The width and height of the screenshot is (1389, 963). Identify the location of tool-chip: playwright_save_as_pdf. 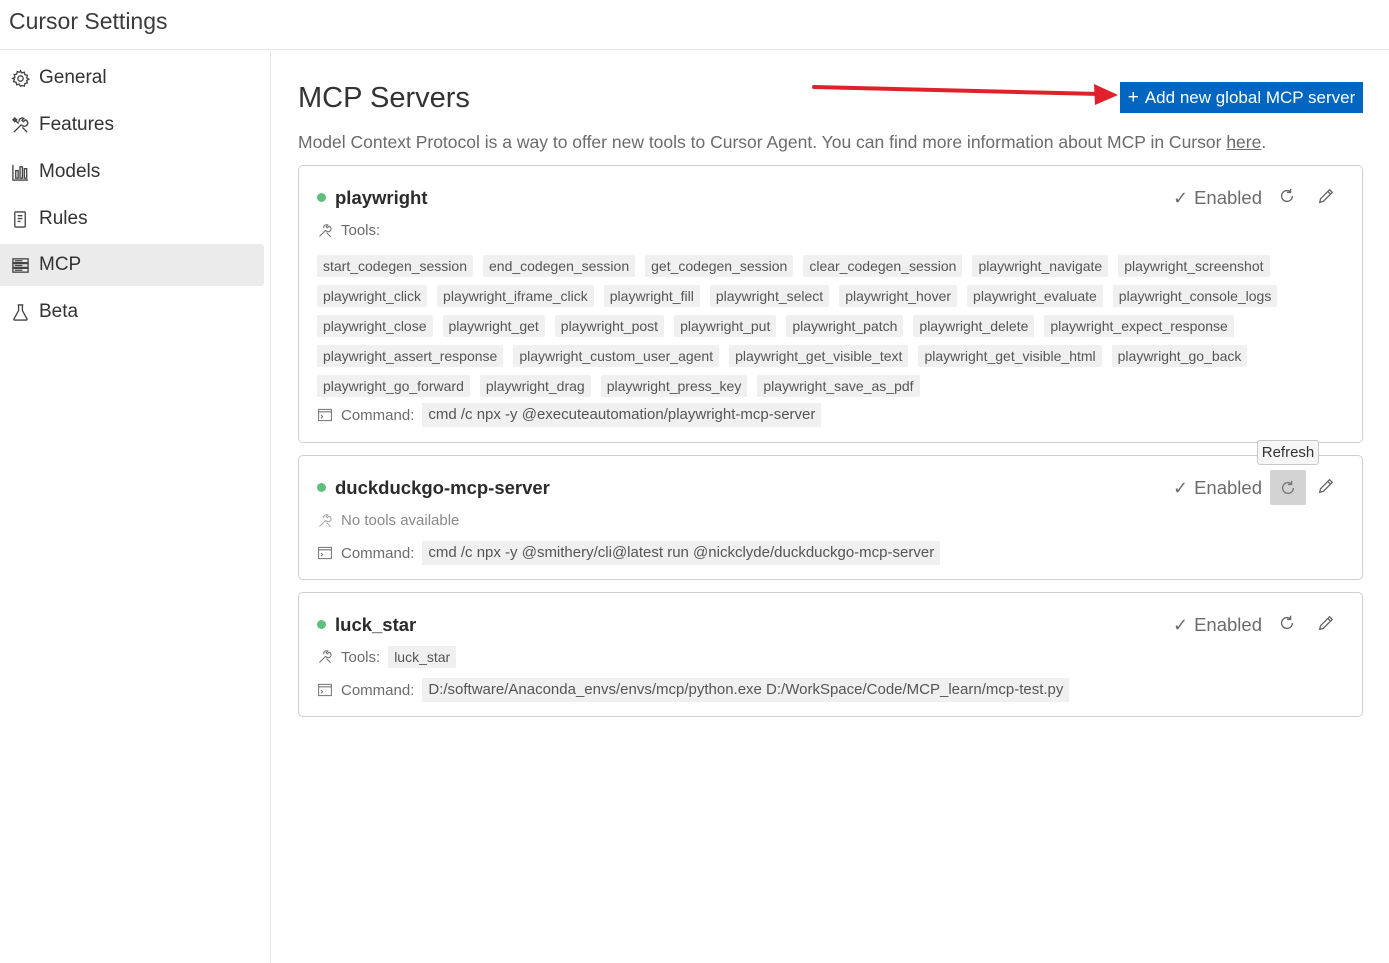
(838, 386).